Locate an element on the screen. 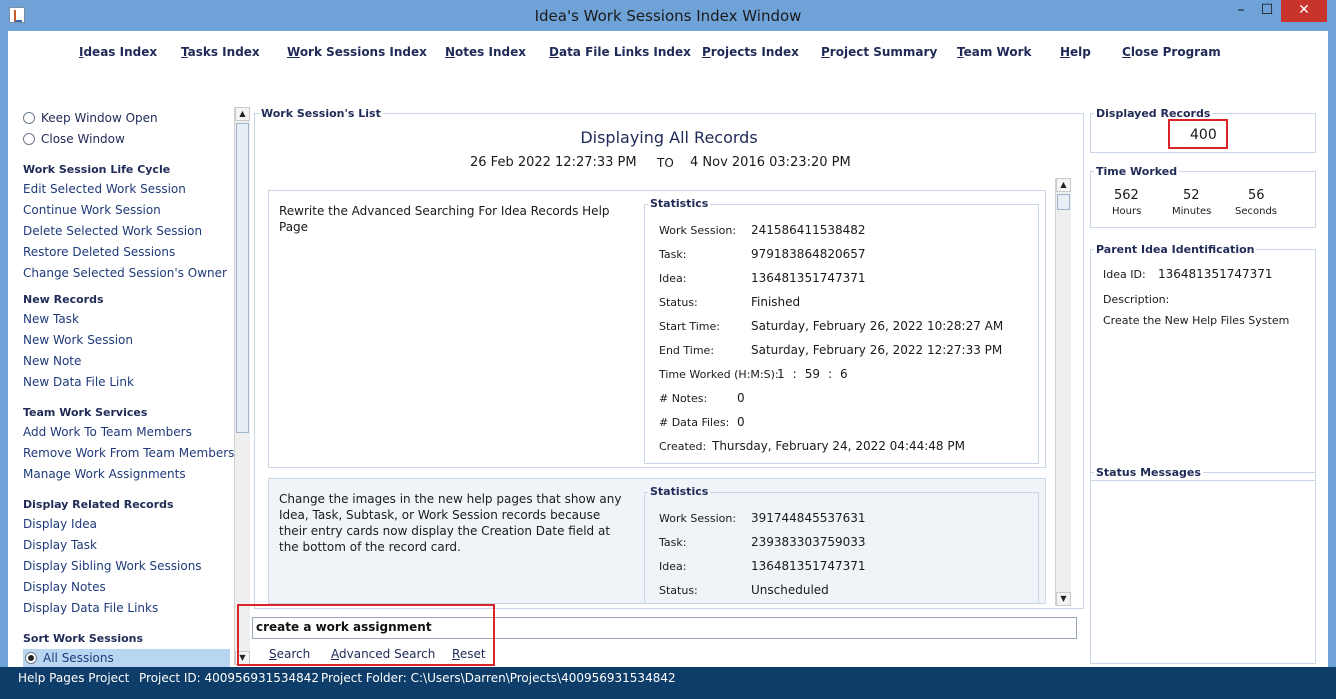 Image resolution: width=1336 pixels, height=699 pixels. display-notes-link: Display Notes is located at coordinates (64, 587).